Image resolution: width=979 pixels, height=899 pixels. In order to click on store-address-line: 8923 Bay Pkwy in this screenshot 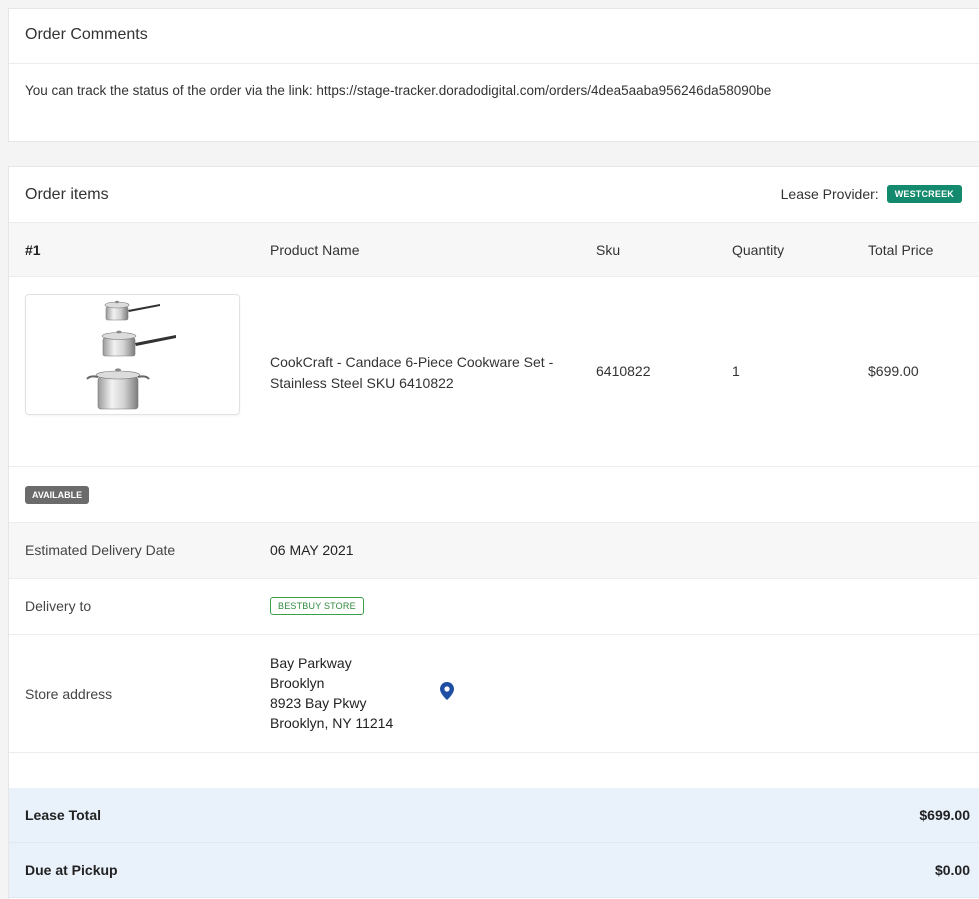, I will do `click(318, 703)`.